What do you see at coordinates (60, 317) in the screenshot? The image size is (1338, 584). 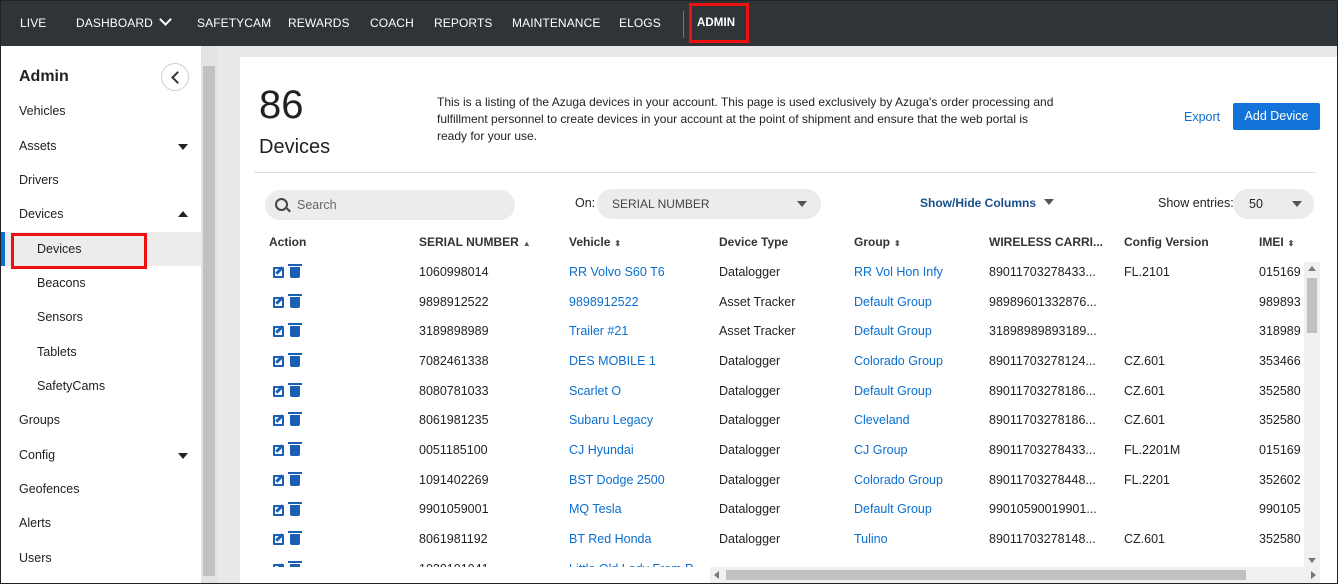 I see `sidebar-item-label: Sensors` at bounding box center [60, 317].